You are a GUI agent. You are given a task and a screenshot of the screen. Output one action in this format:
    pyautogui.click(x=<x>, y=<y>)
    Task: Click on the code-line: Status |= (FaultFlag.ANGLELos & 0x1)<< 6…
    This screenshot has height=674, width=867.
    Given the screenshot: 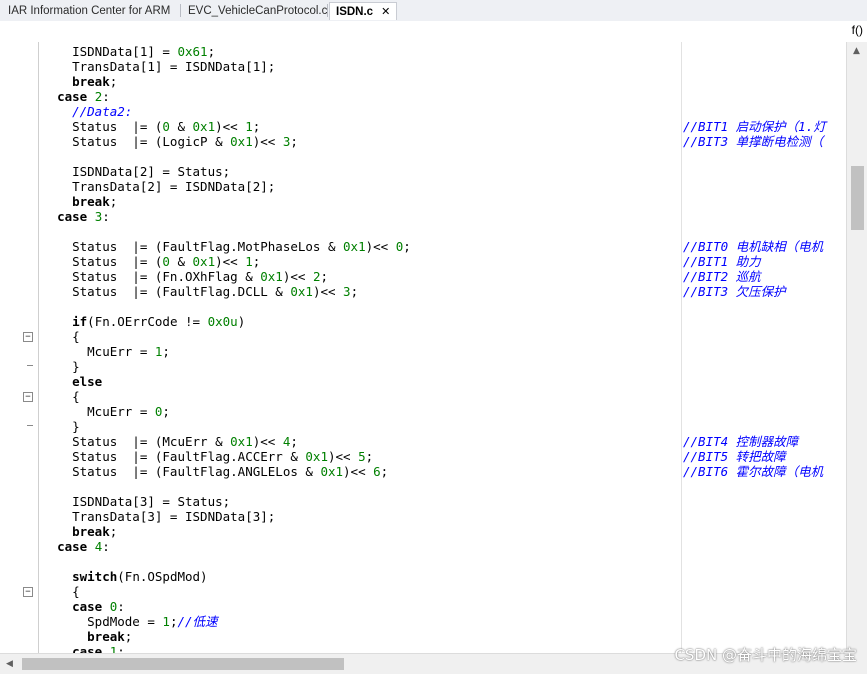 What is the action you would take?
    pyautogui.click(x=215, y=471)
    